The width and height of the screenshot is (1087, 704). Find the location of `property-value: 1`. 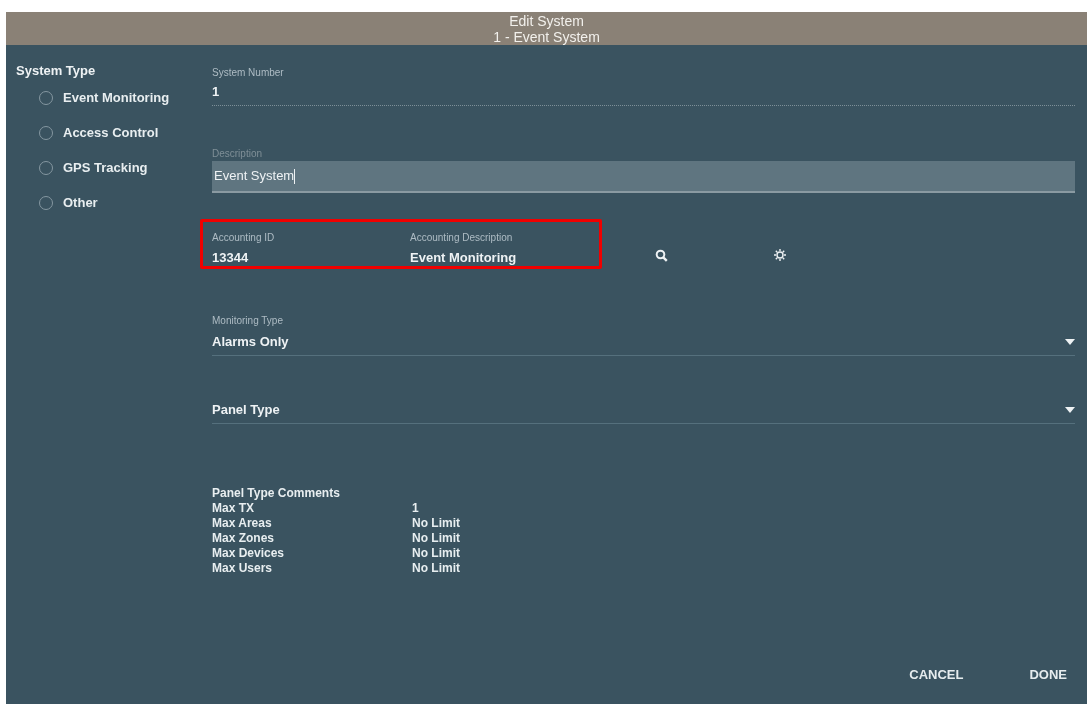

property-value: 1 is located at coordinates (416, 508).